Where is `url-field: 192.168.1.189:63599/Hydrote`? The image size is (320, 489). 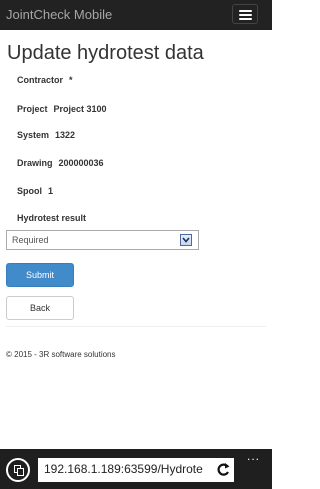 url-field: 192.168.1.189:63599/Hydrote is located at coordinates (136, 470).